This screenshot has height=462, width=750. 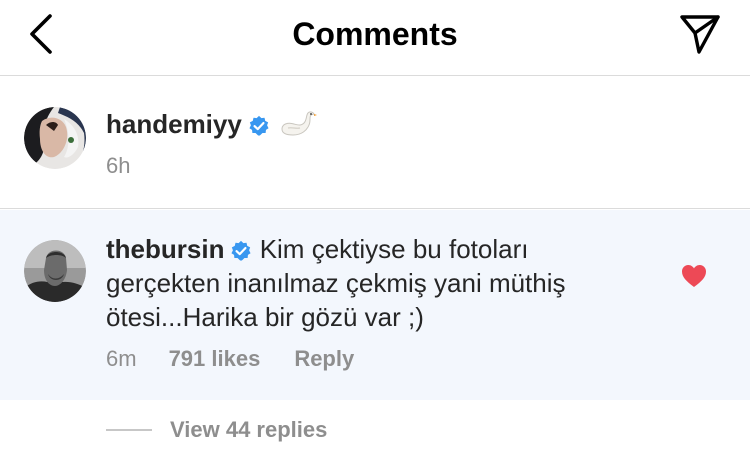 I want to click on back-button, so click(x=41, y=34).